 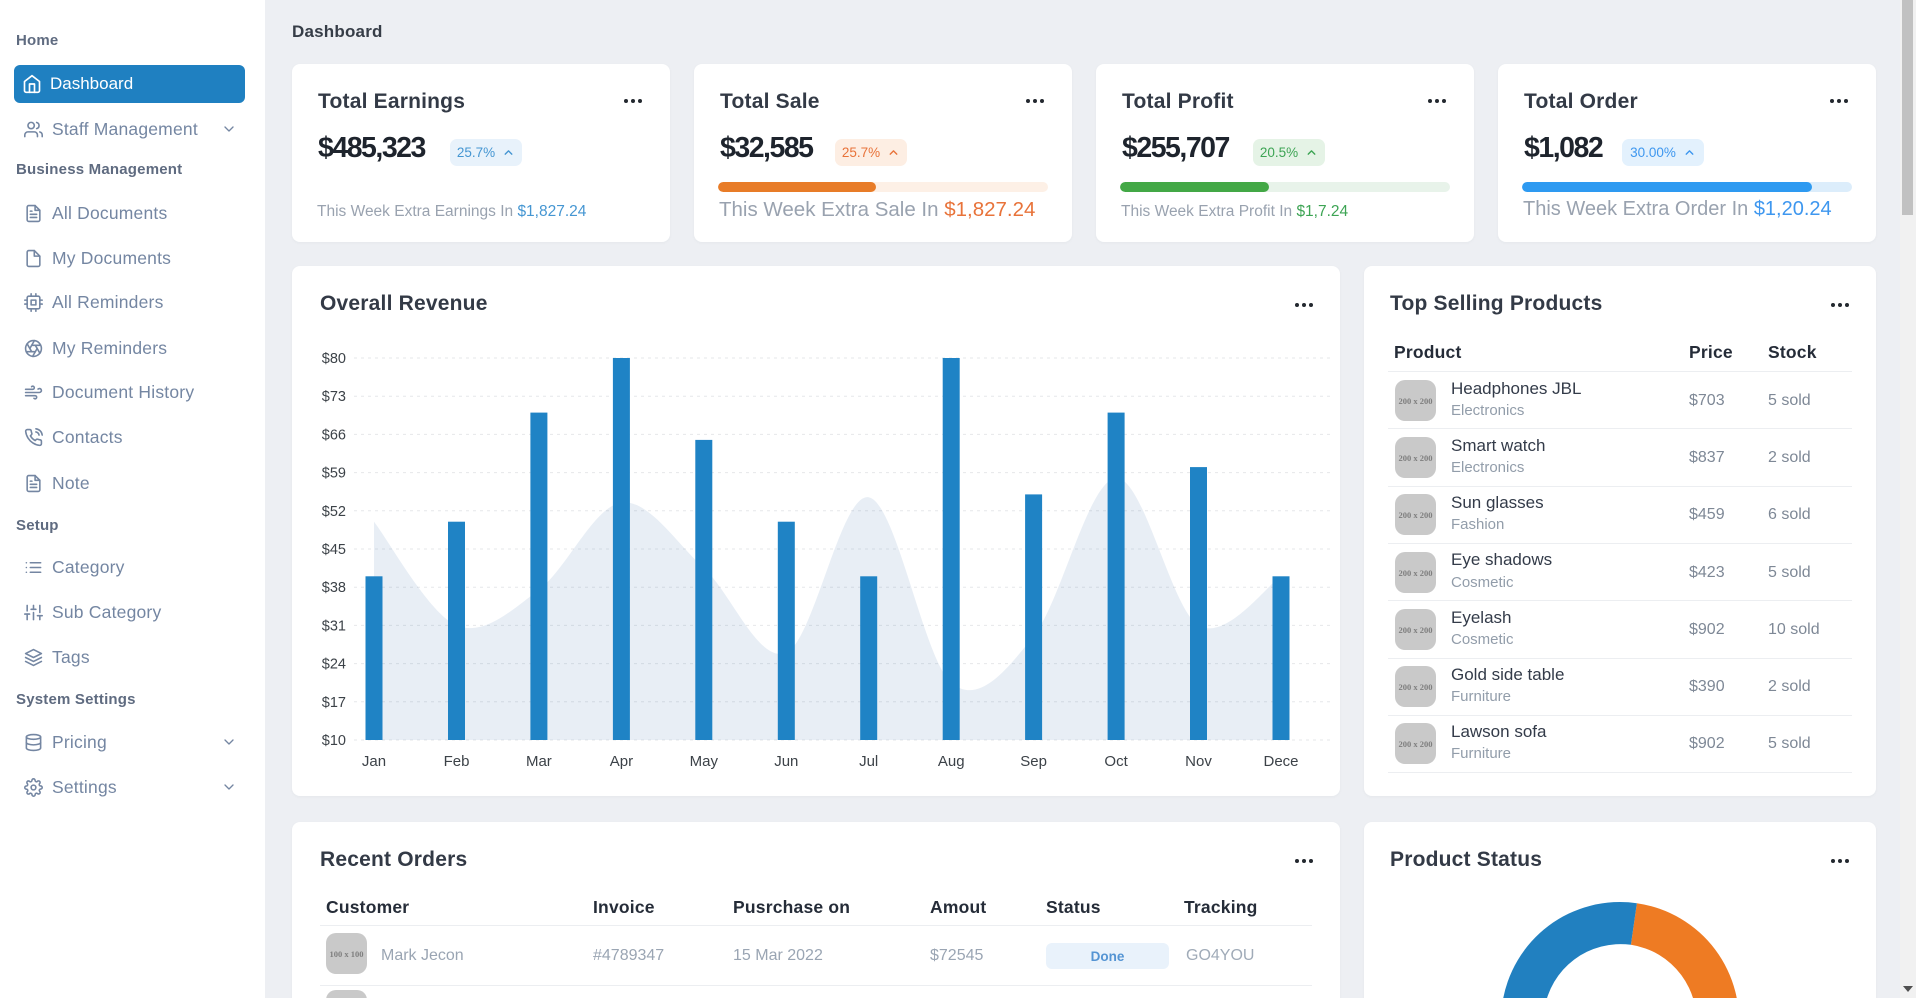 What do you see at coordinates (334, 588) in the screenshot?
I see `svg-text: $38` at bounding box center [334, 588].